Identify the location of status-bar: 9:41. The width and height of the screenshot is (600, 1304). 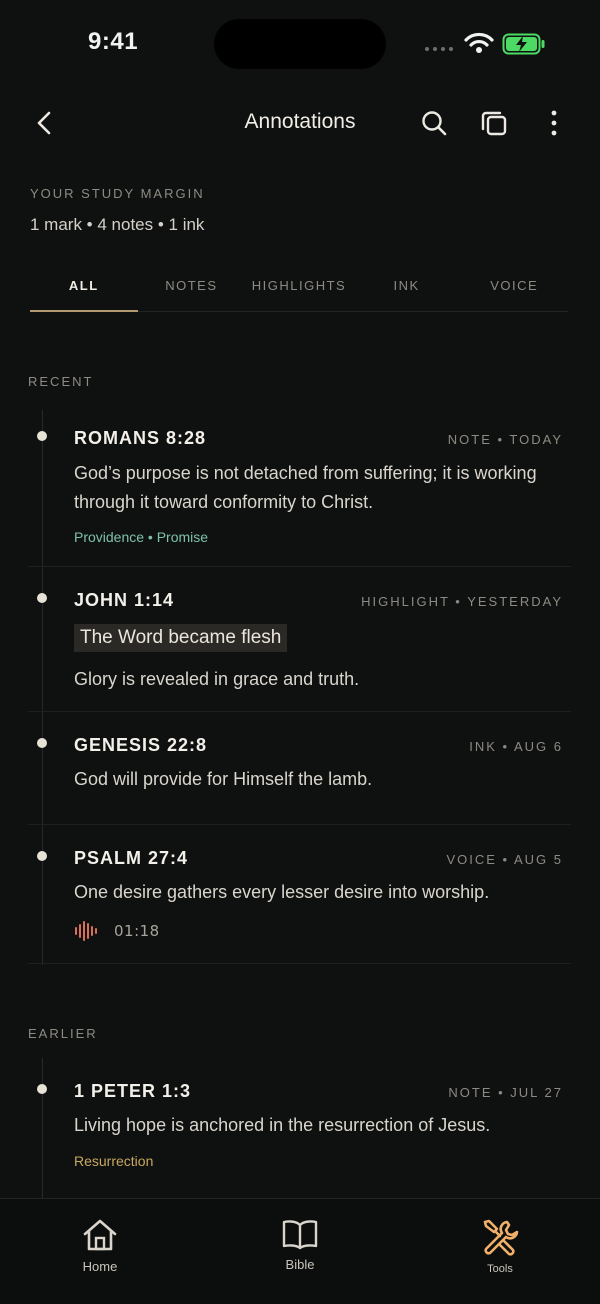
(300, 45).